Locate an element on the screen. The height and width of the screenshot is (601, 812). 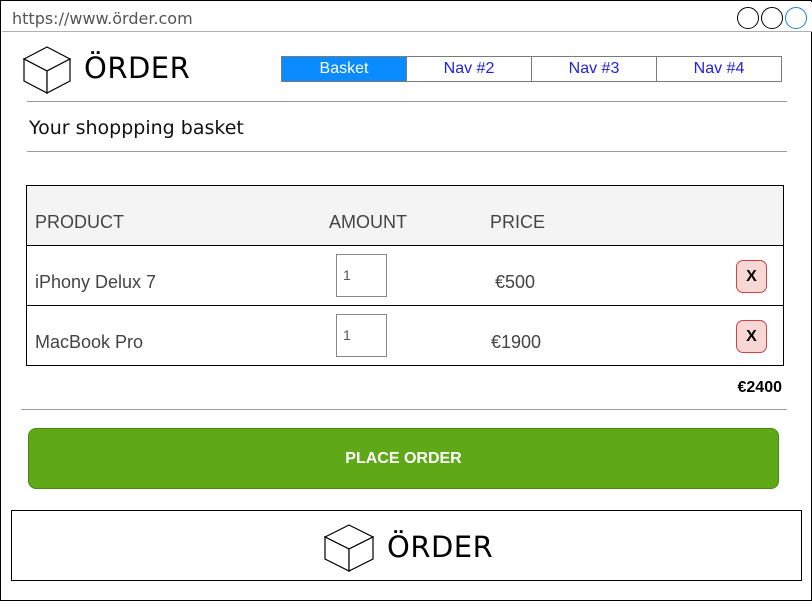
product-price: €500 is located at coordinates (515, 282).